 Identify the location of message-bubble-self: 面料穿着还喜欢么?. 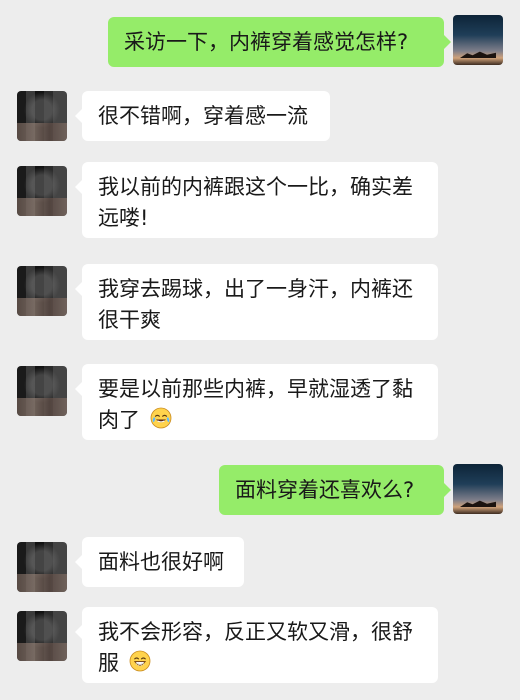
(335, 490).